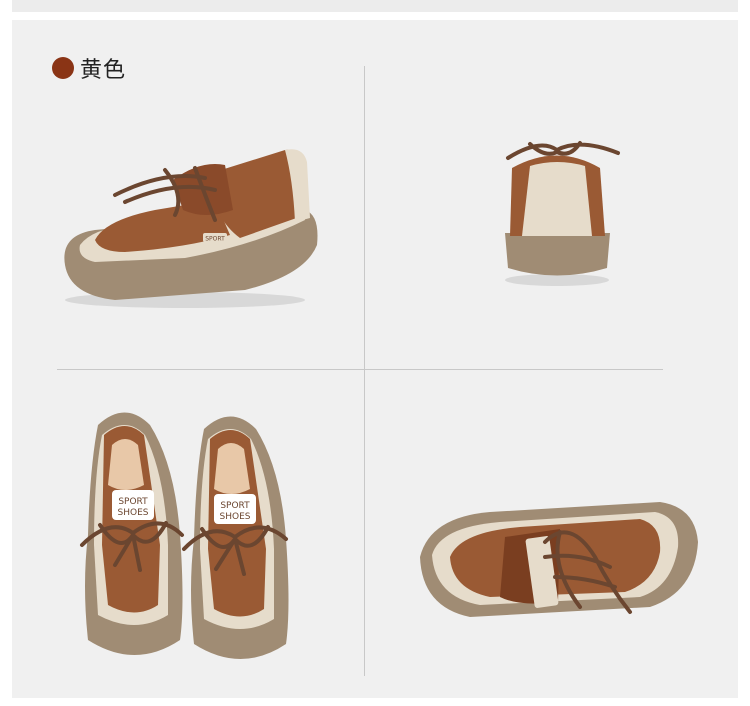  I want to click on shoe-back-view, so click(562, 213).